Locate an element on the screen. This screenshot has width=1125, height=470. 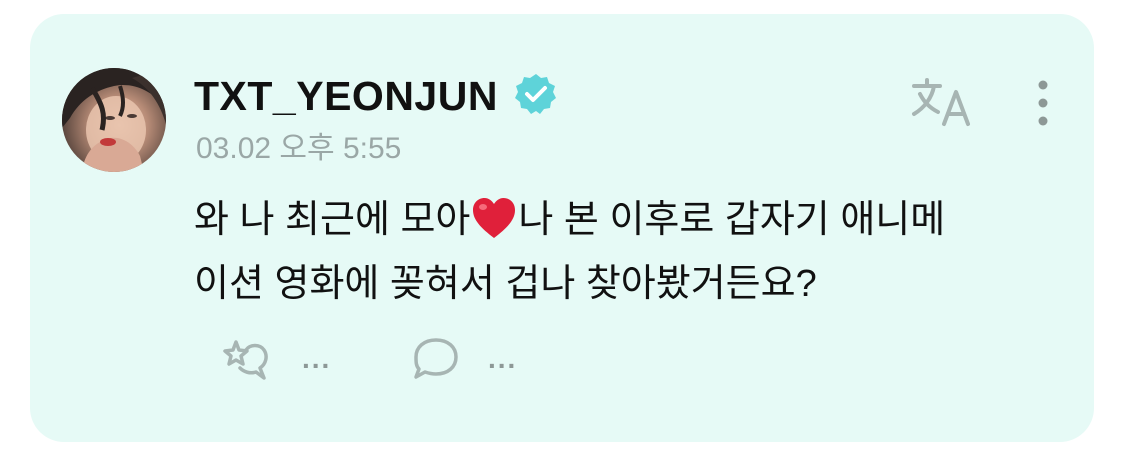
heart-emoji-icon is located at coordinates (494, 218).